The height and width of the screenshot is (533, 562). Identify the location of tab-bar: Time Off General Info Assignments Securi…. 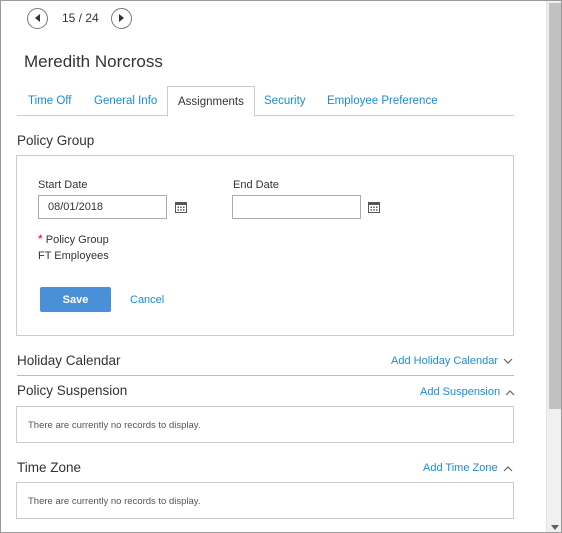
(265, 101).